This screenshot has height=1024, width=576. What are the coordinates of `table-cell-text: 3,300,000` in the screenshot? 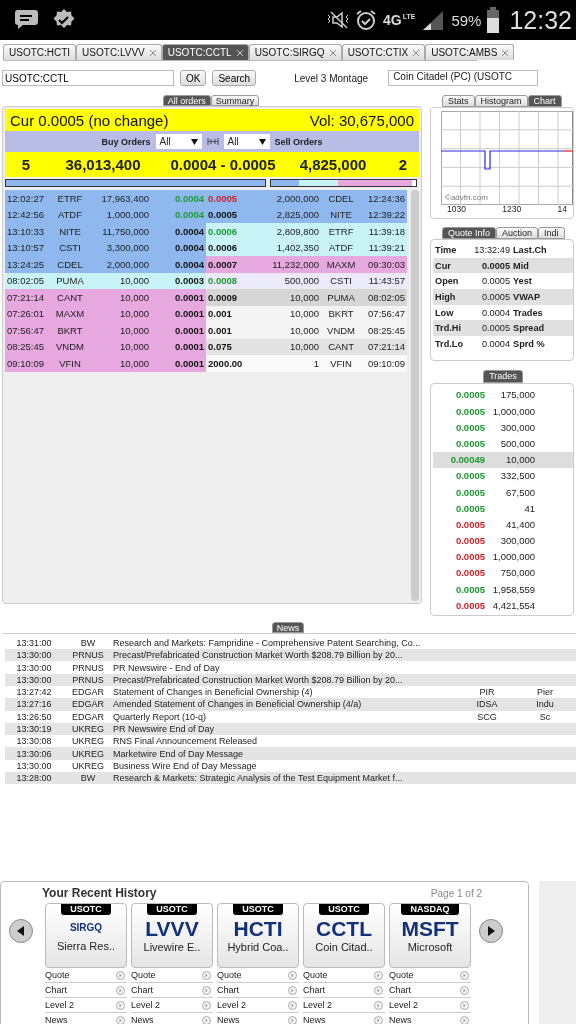 It's located at (127, 248).